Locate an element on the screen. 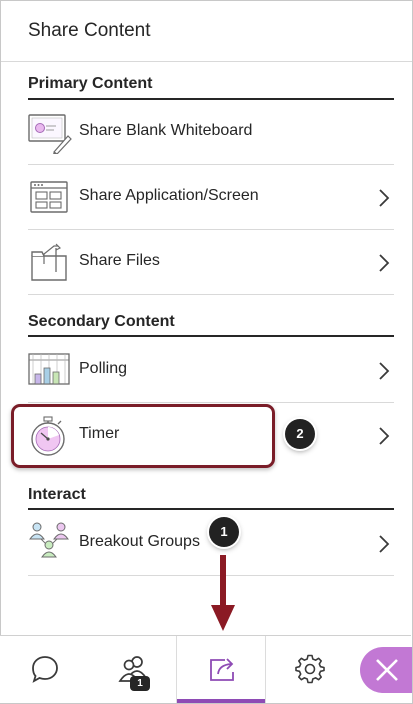  tab-attendees: 1 is located at coordinates (132, 669).